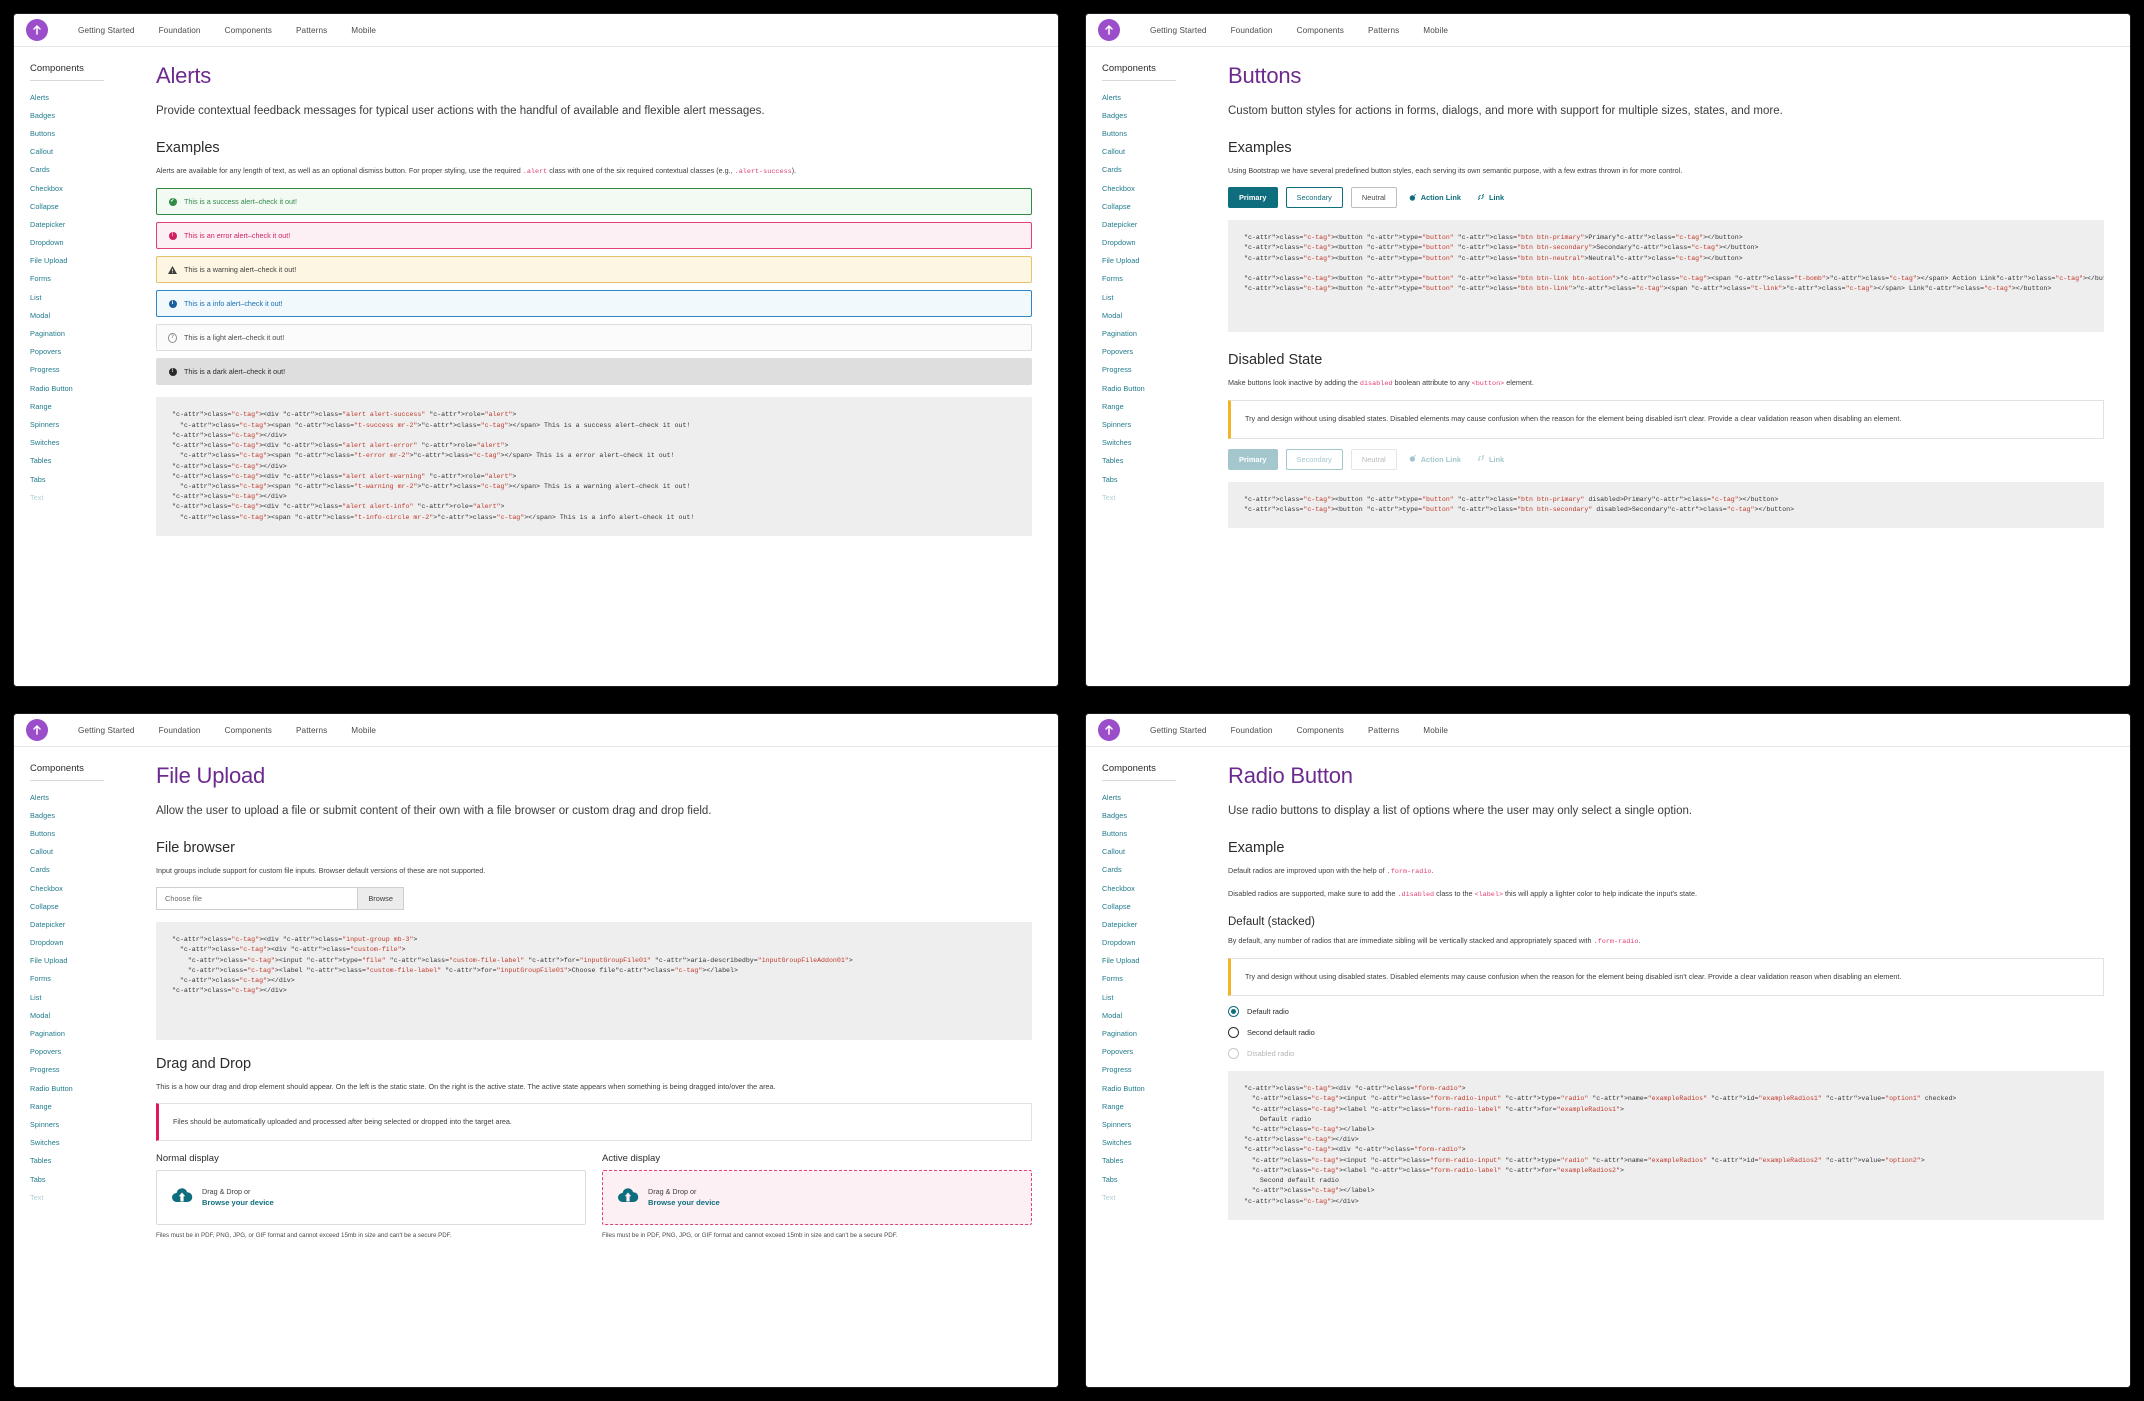  What do you see at coordinates (257, 899) in the screenshot?
I see `choose-file-input: Choose file` at bounding box center [257, 899].